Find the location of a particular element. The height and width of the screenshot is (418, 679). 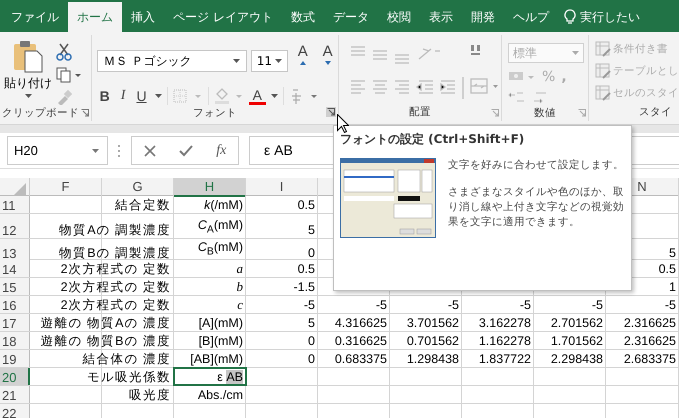

column-header: F is located at coordinates (66, 187).